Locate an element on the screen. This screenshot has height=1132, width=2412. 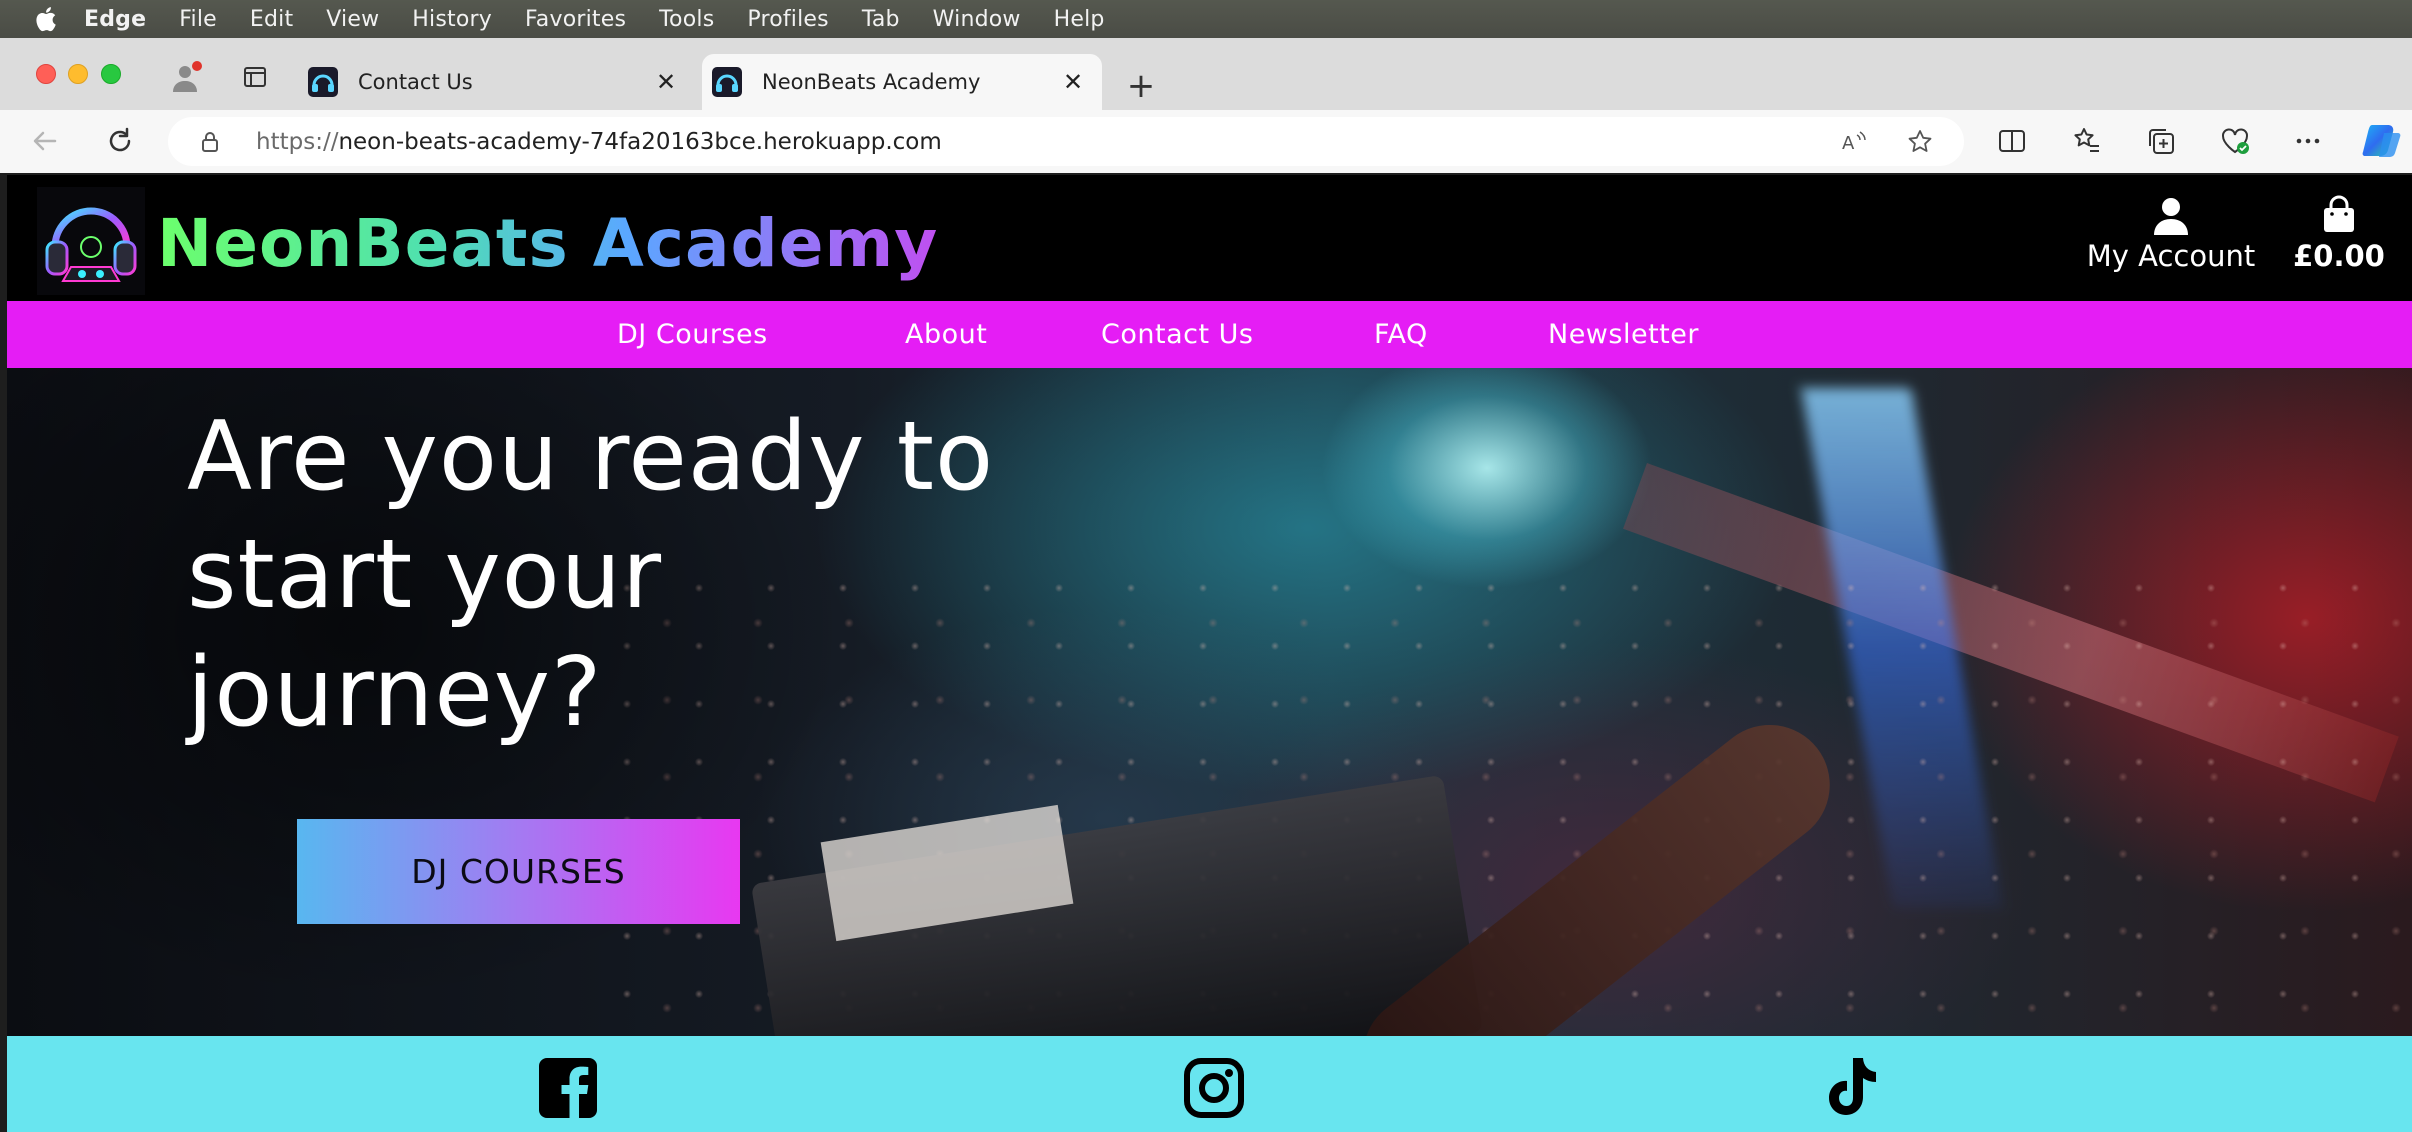
tab-neonbeats-academy: NeonBeats Academy ✕ is located at coordinates (902, 82).